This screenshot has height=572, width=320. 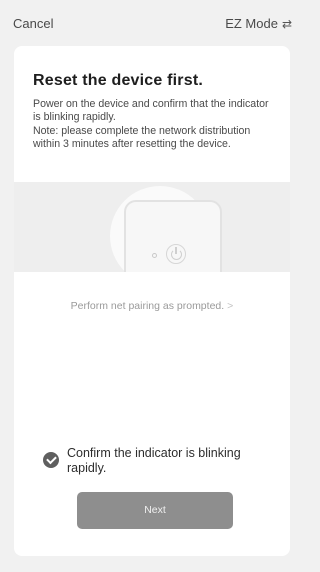 I want to click on net-pairing-label: Perform net pairing as prompted., so click(x=147, y=306).